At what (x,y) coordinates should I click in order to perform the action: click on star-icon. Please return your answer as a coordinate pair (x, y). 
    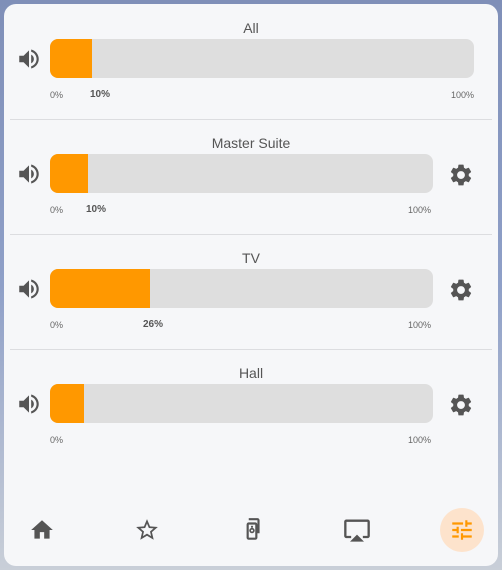
    Looking at the image, I should click on (147, 530).